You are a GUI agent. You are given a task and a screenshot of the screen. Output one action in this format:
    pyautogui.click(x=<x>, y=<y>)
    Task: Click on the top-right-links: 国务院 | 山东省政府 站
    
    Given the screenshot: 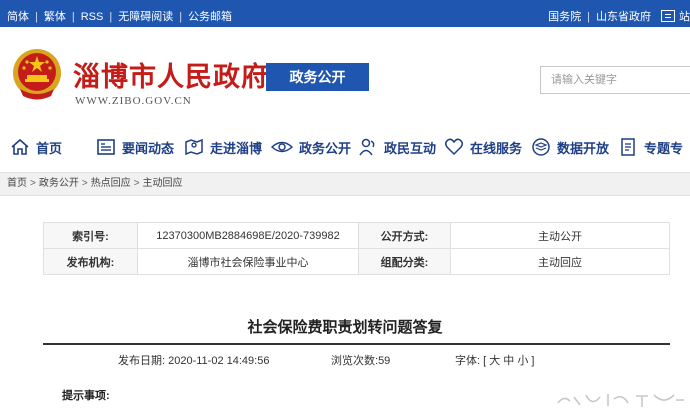 What is the action you would take?
    pyautogui.click(x=619, y=16)
    